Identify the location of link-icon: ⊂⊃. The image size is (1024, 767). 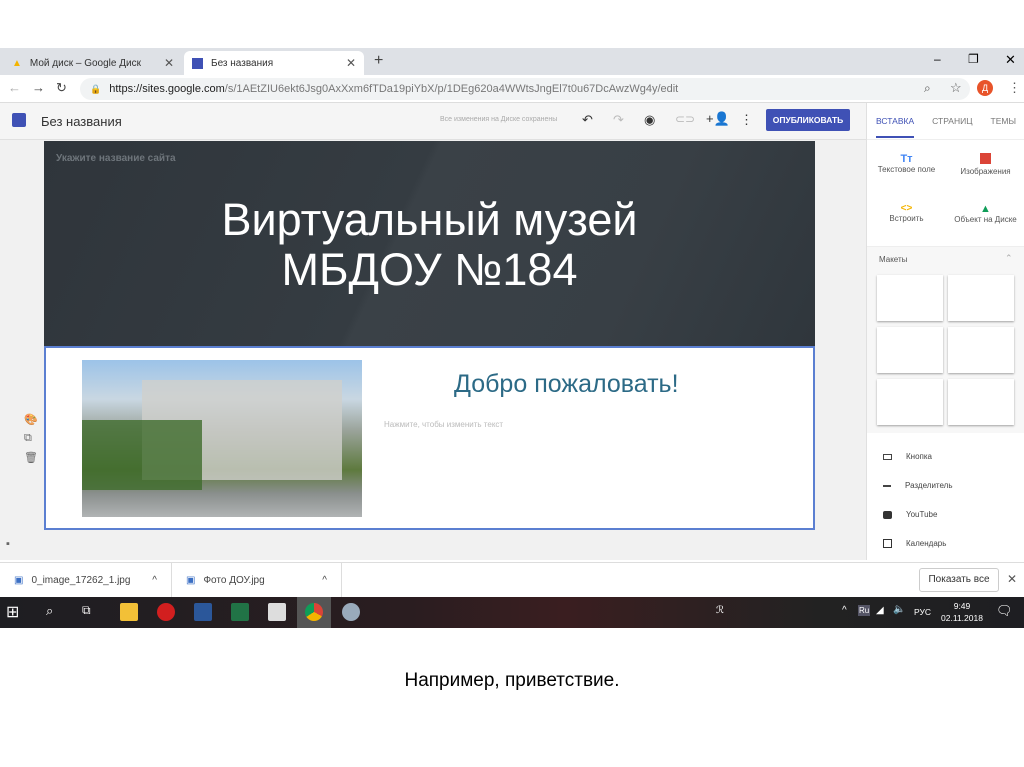
(685, 119).